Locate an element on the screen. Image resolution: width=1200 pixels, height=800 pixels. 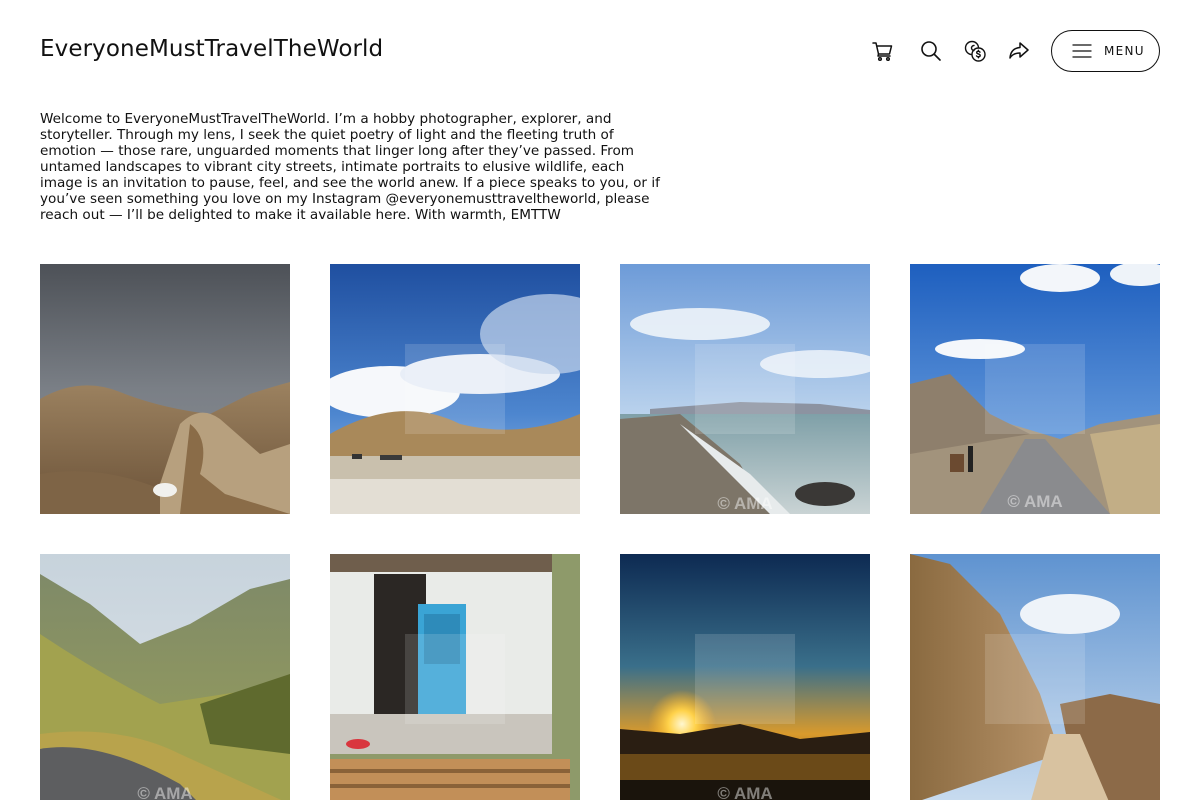
search-button is located at coordinates (931, 51).